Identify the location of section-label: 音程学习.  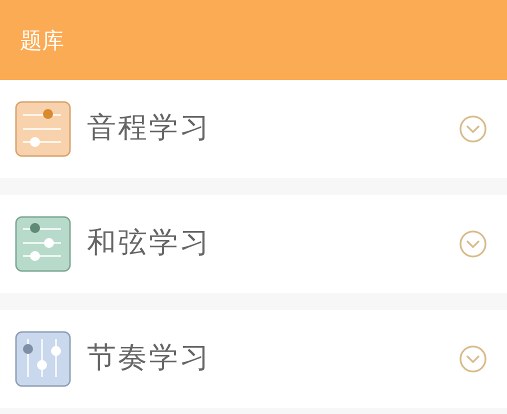
(149, 128).